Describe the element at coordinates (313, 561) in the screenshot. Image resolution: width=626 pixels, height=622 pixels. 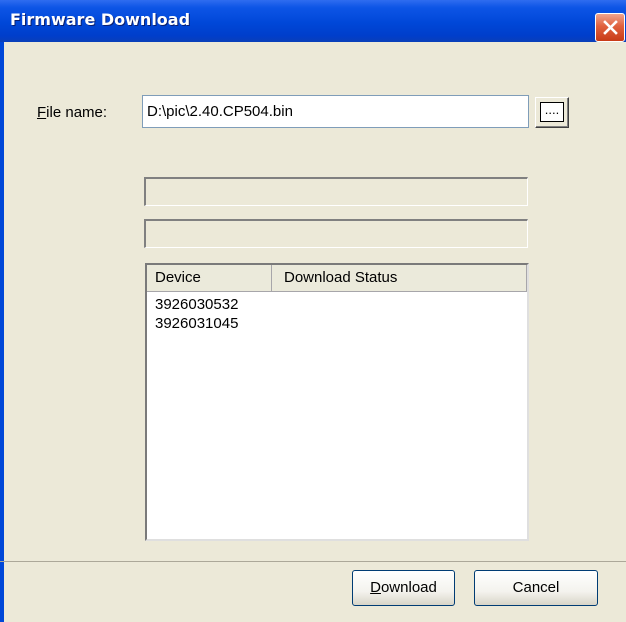
I see `bottom-separator` at that location.